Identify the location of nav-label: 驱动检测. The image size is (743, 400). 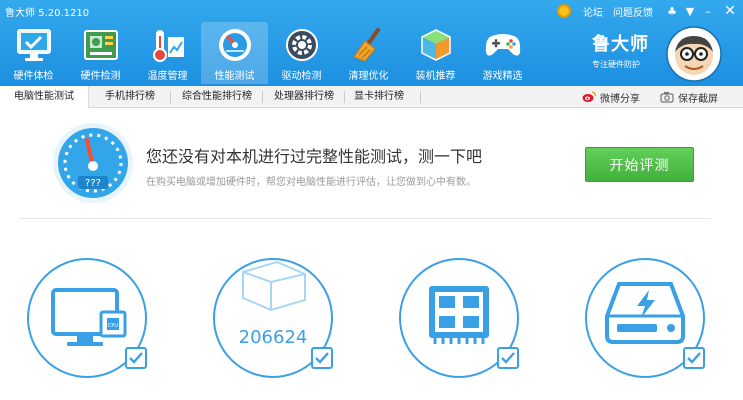
(301, 76).